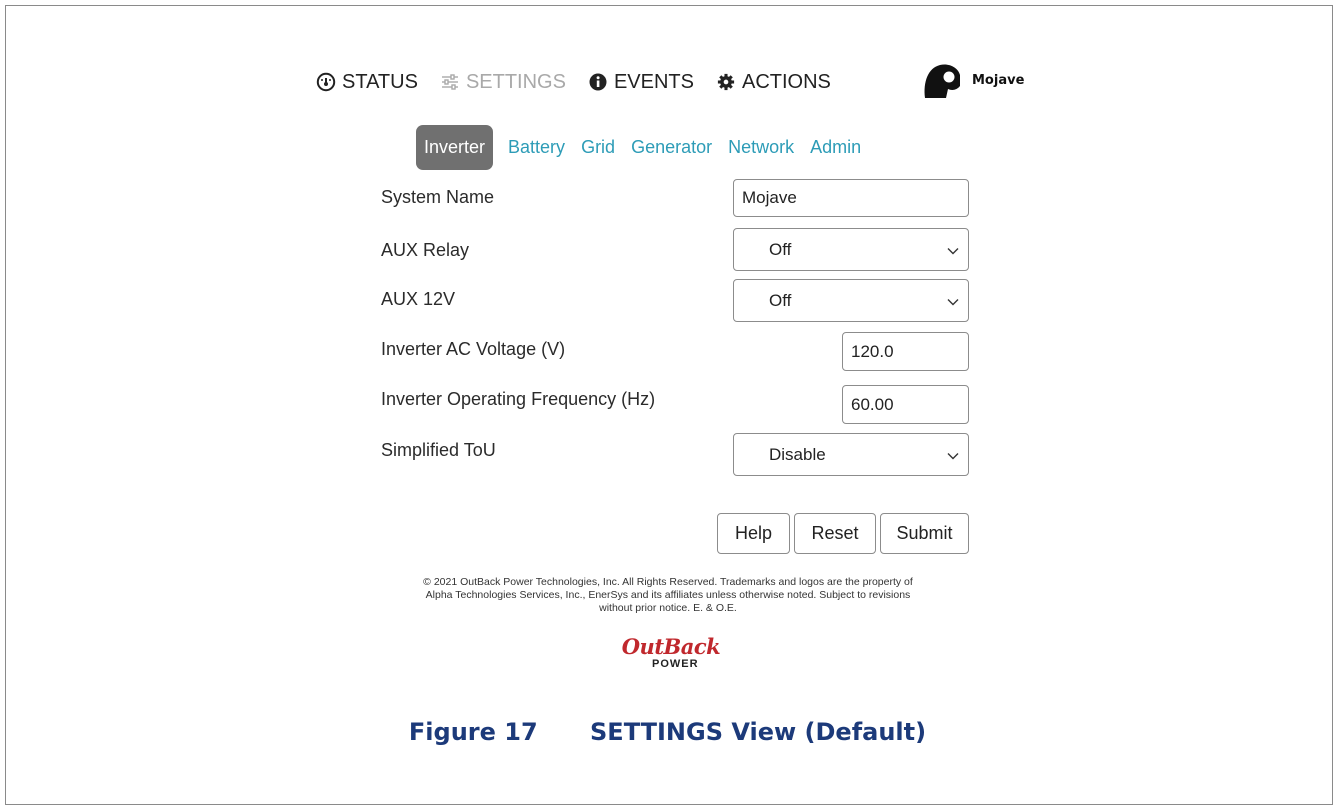 The width and height of the screenshot is (1335, 805). I want to click on logo-subtitle: POWER, so click(675, 664).